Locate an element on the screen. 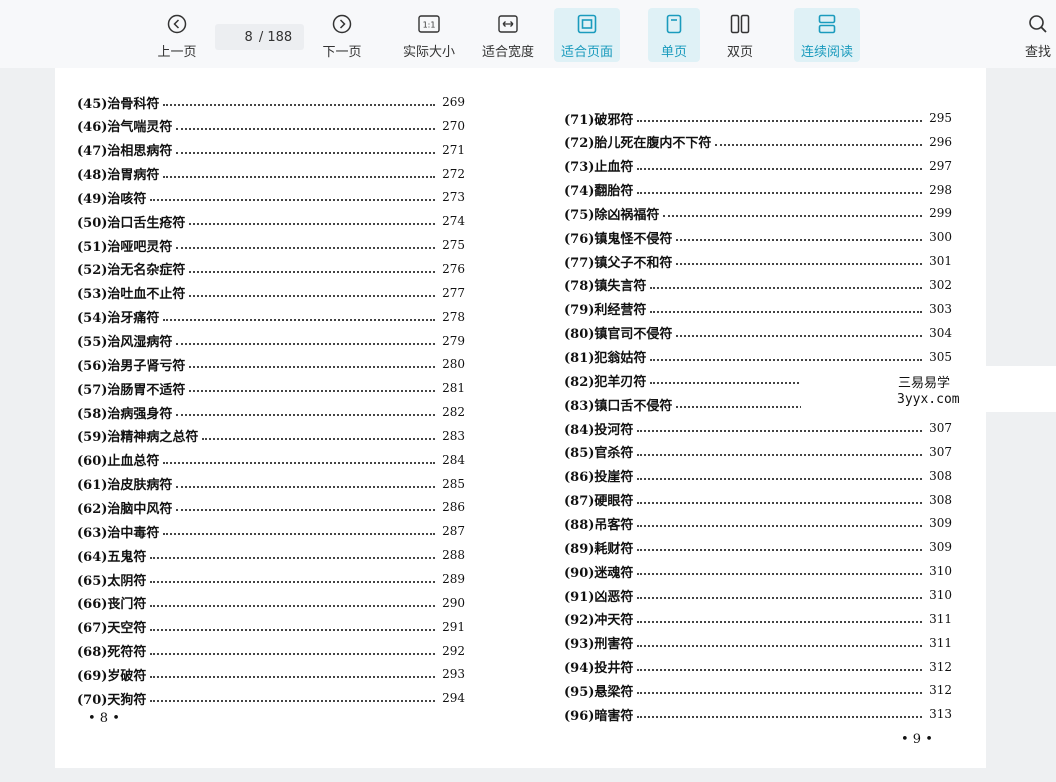  continuous-read-button: 连续阅读 is located at coordinates (827, 35).